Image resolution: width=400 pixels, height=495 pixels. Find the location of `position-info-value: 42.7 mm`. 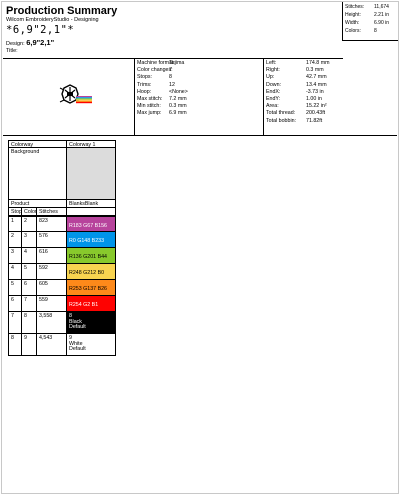

position-info-value: 42.7 mm is located at coordinates (316, 77).